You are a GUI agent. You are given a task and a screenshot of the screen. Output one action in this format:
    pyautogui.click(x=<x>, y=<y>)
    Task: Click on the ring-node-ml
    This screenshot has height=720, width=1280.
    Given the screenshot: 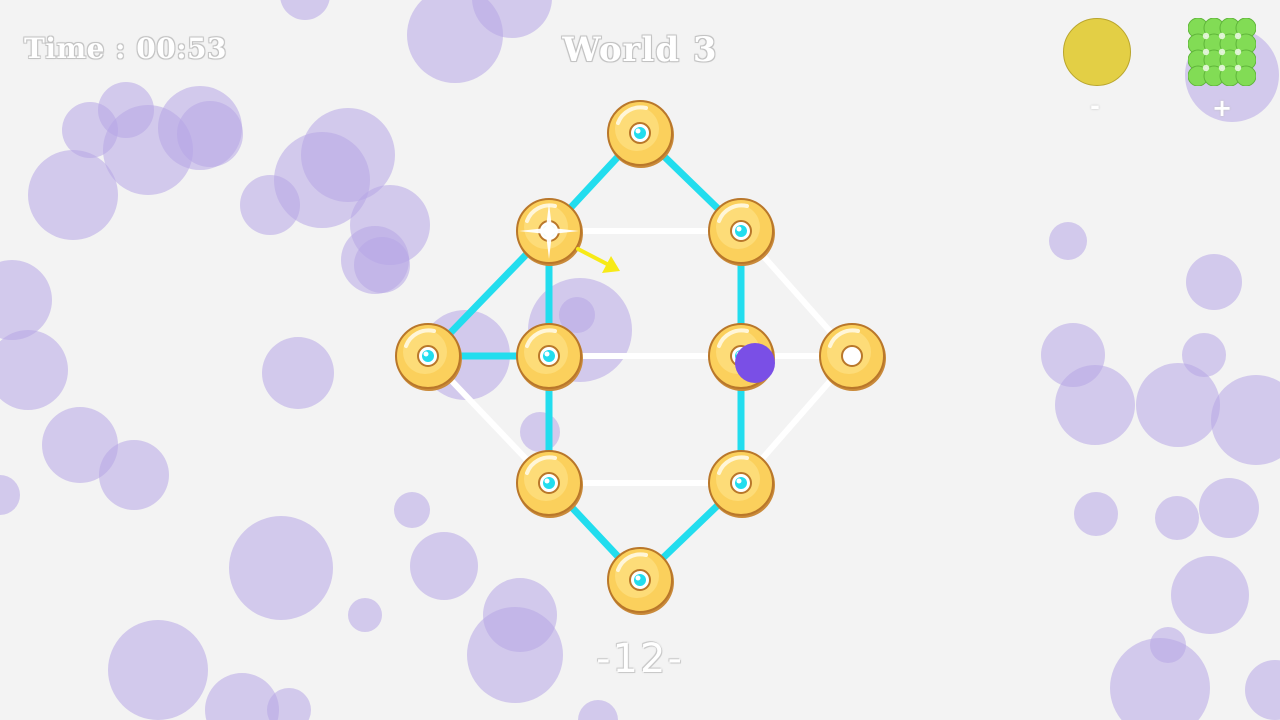 What is the action you would take?
    pyautogui.click(x=428, y=357)
    